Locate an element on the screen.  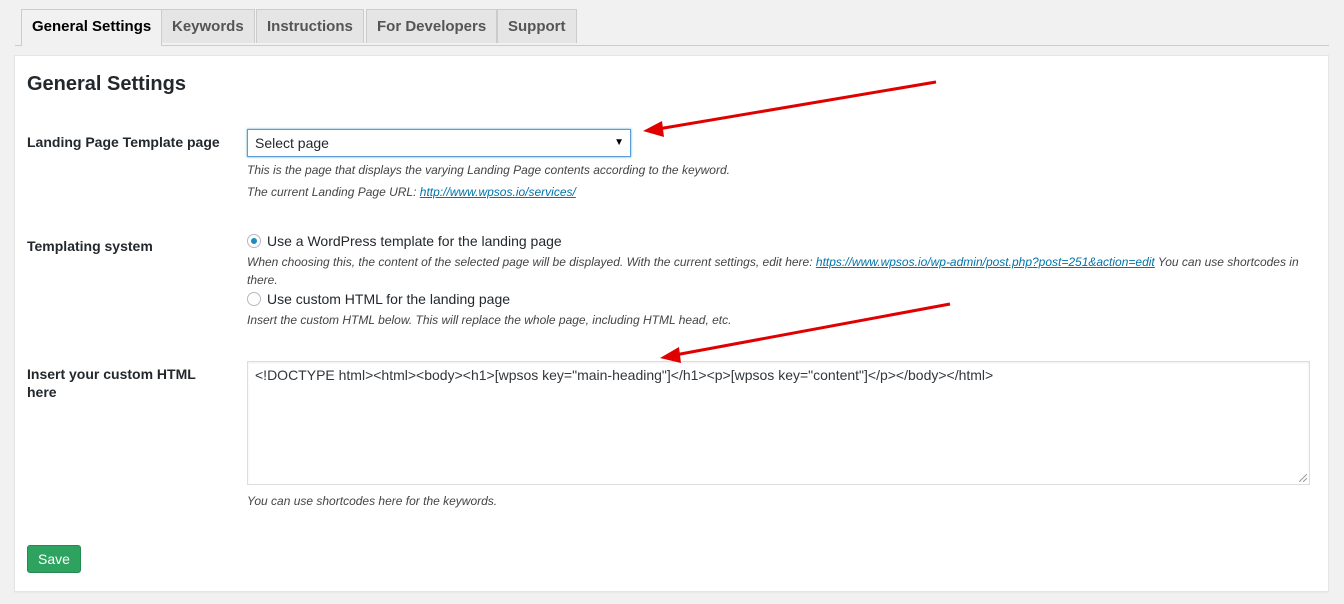
dropdown-caret-icon: ▼ is located at coordinates (619, 142).